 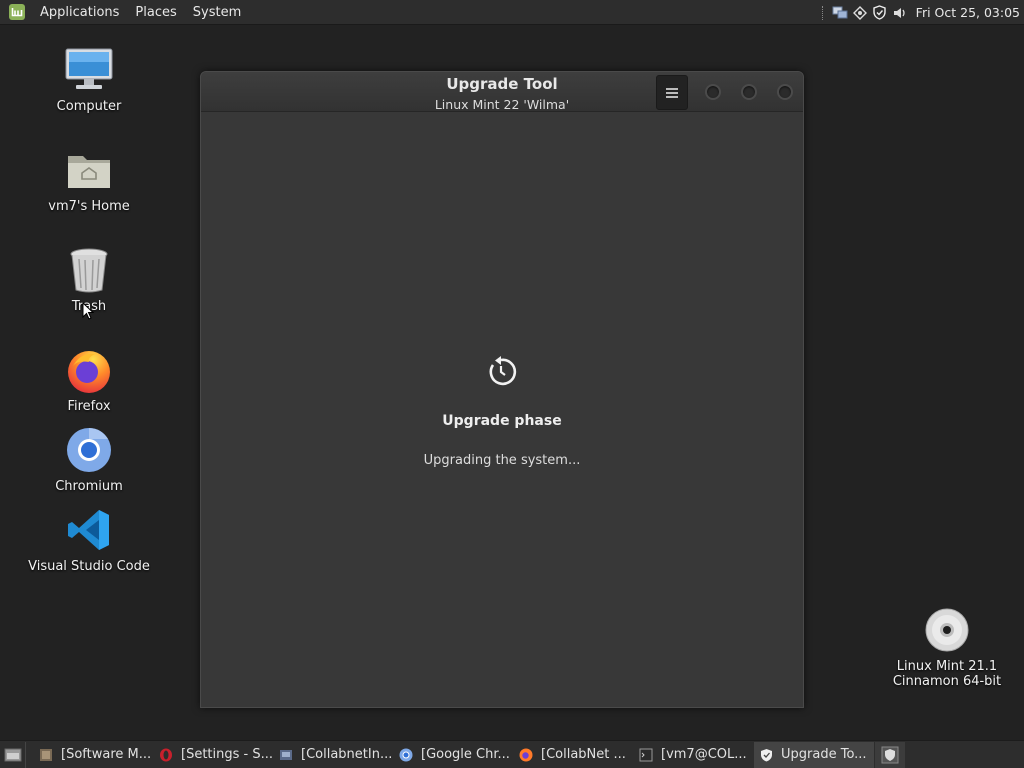 I want to click on home-folder-icon, so click(x=89, y=170).